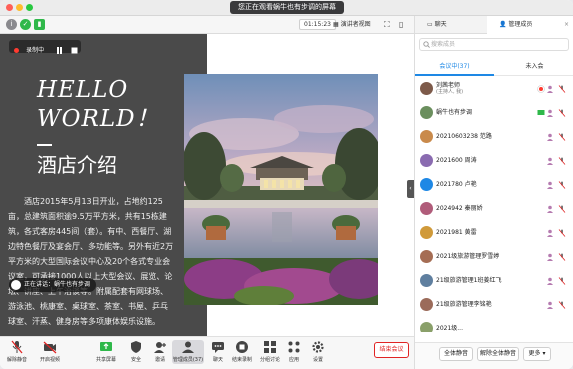 The height and width of the screenshot is (369, 573). Describe the element at coordinates (218, 347) in the screenshot. I see `chat-icon` at that location.